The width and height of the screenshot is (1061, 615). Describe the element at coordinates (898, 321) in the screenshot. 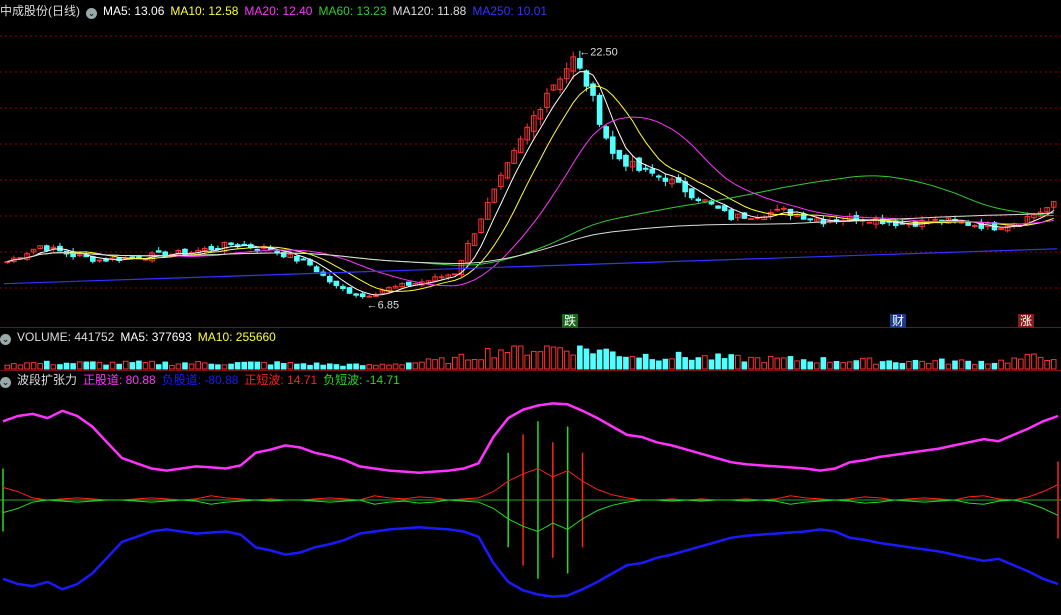

I see `event-marker-finance: 财` at that location.